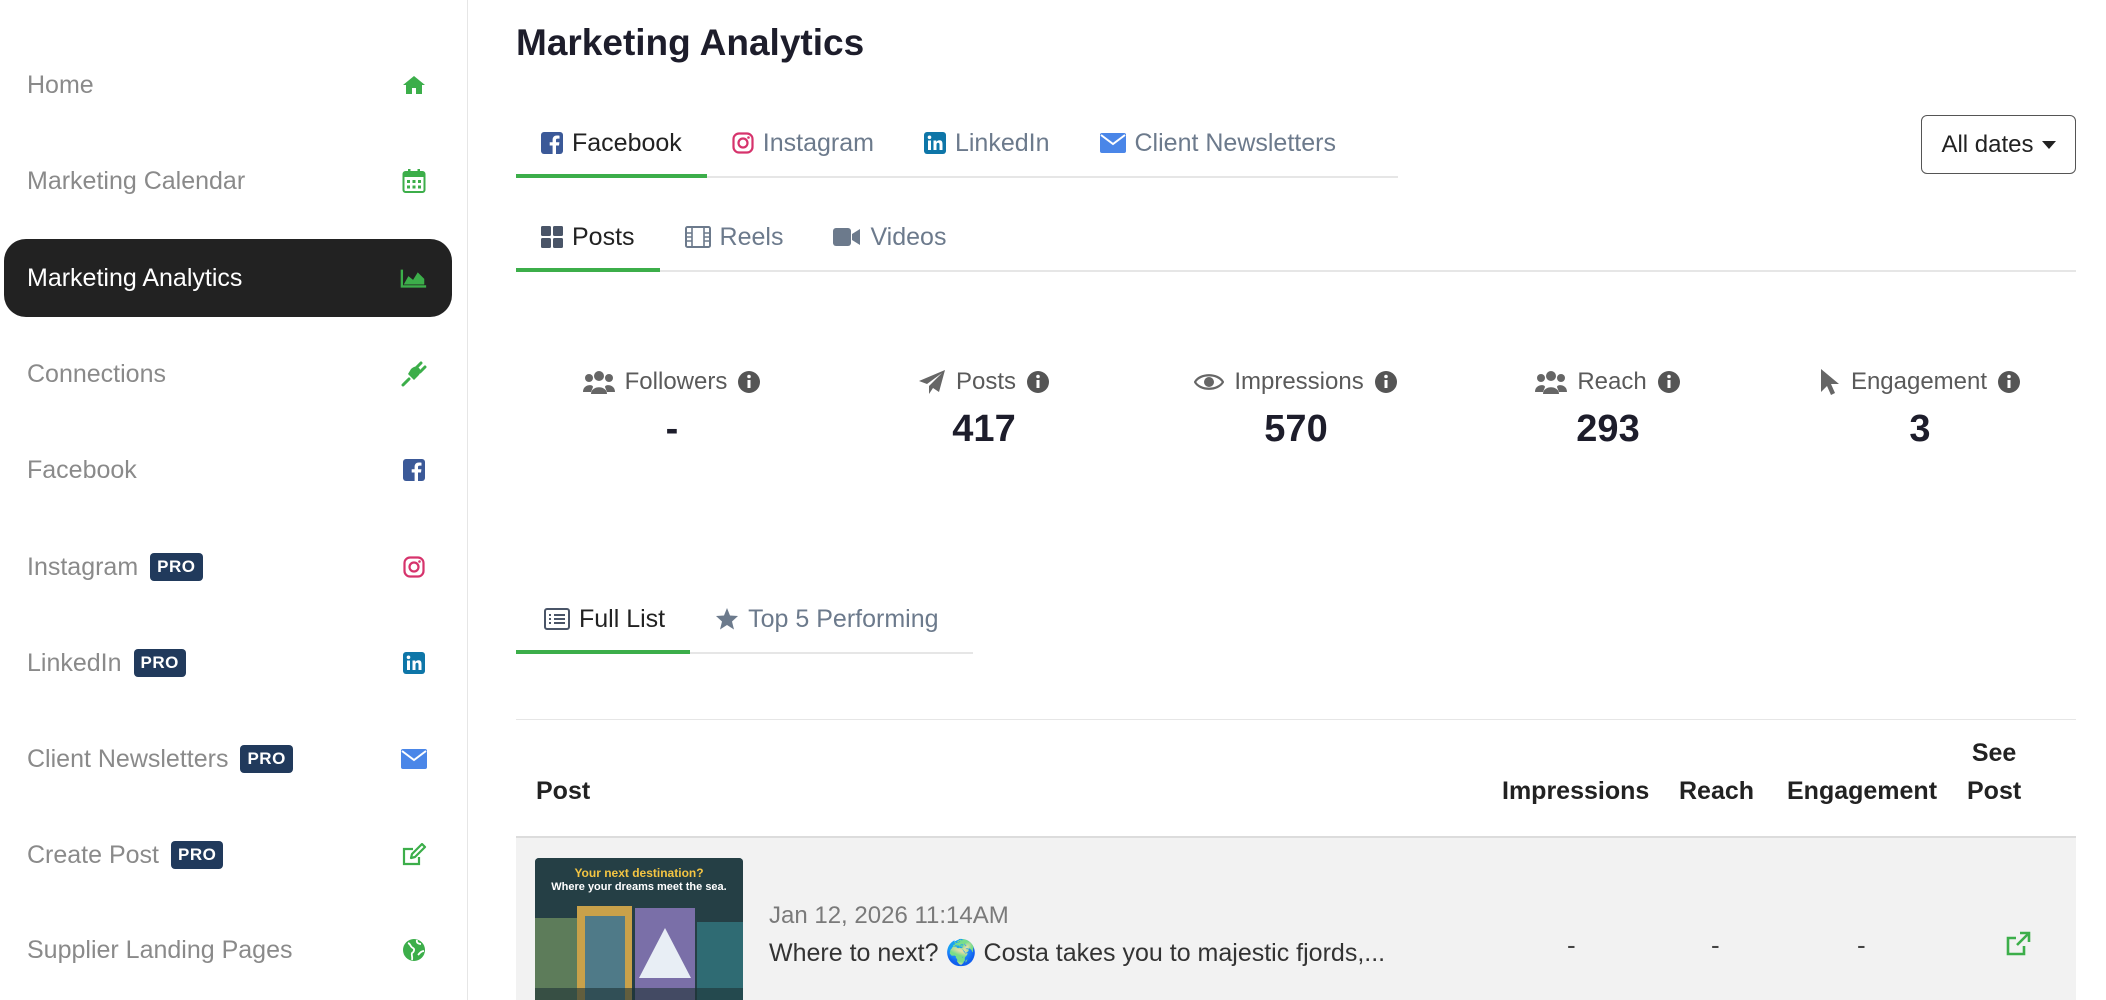 The height and width of the screenshot is (1000, 2106). I want to click on sidebar-item-home: Home, so click(228, 85).